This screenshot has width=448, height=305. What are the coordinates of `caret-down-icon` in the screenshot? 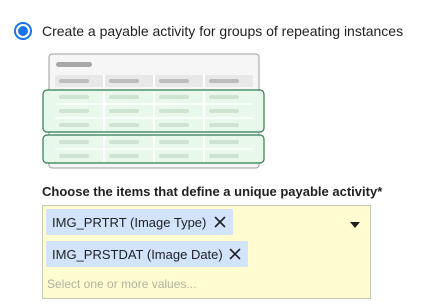 It's located at (355, 222).